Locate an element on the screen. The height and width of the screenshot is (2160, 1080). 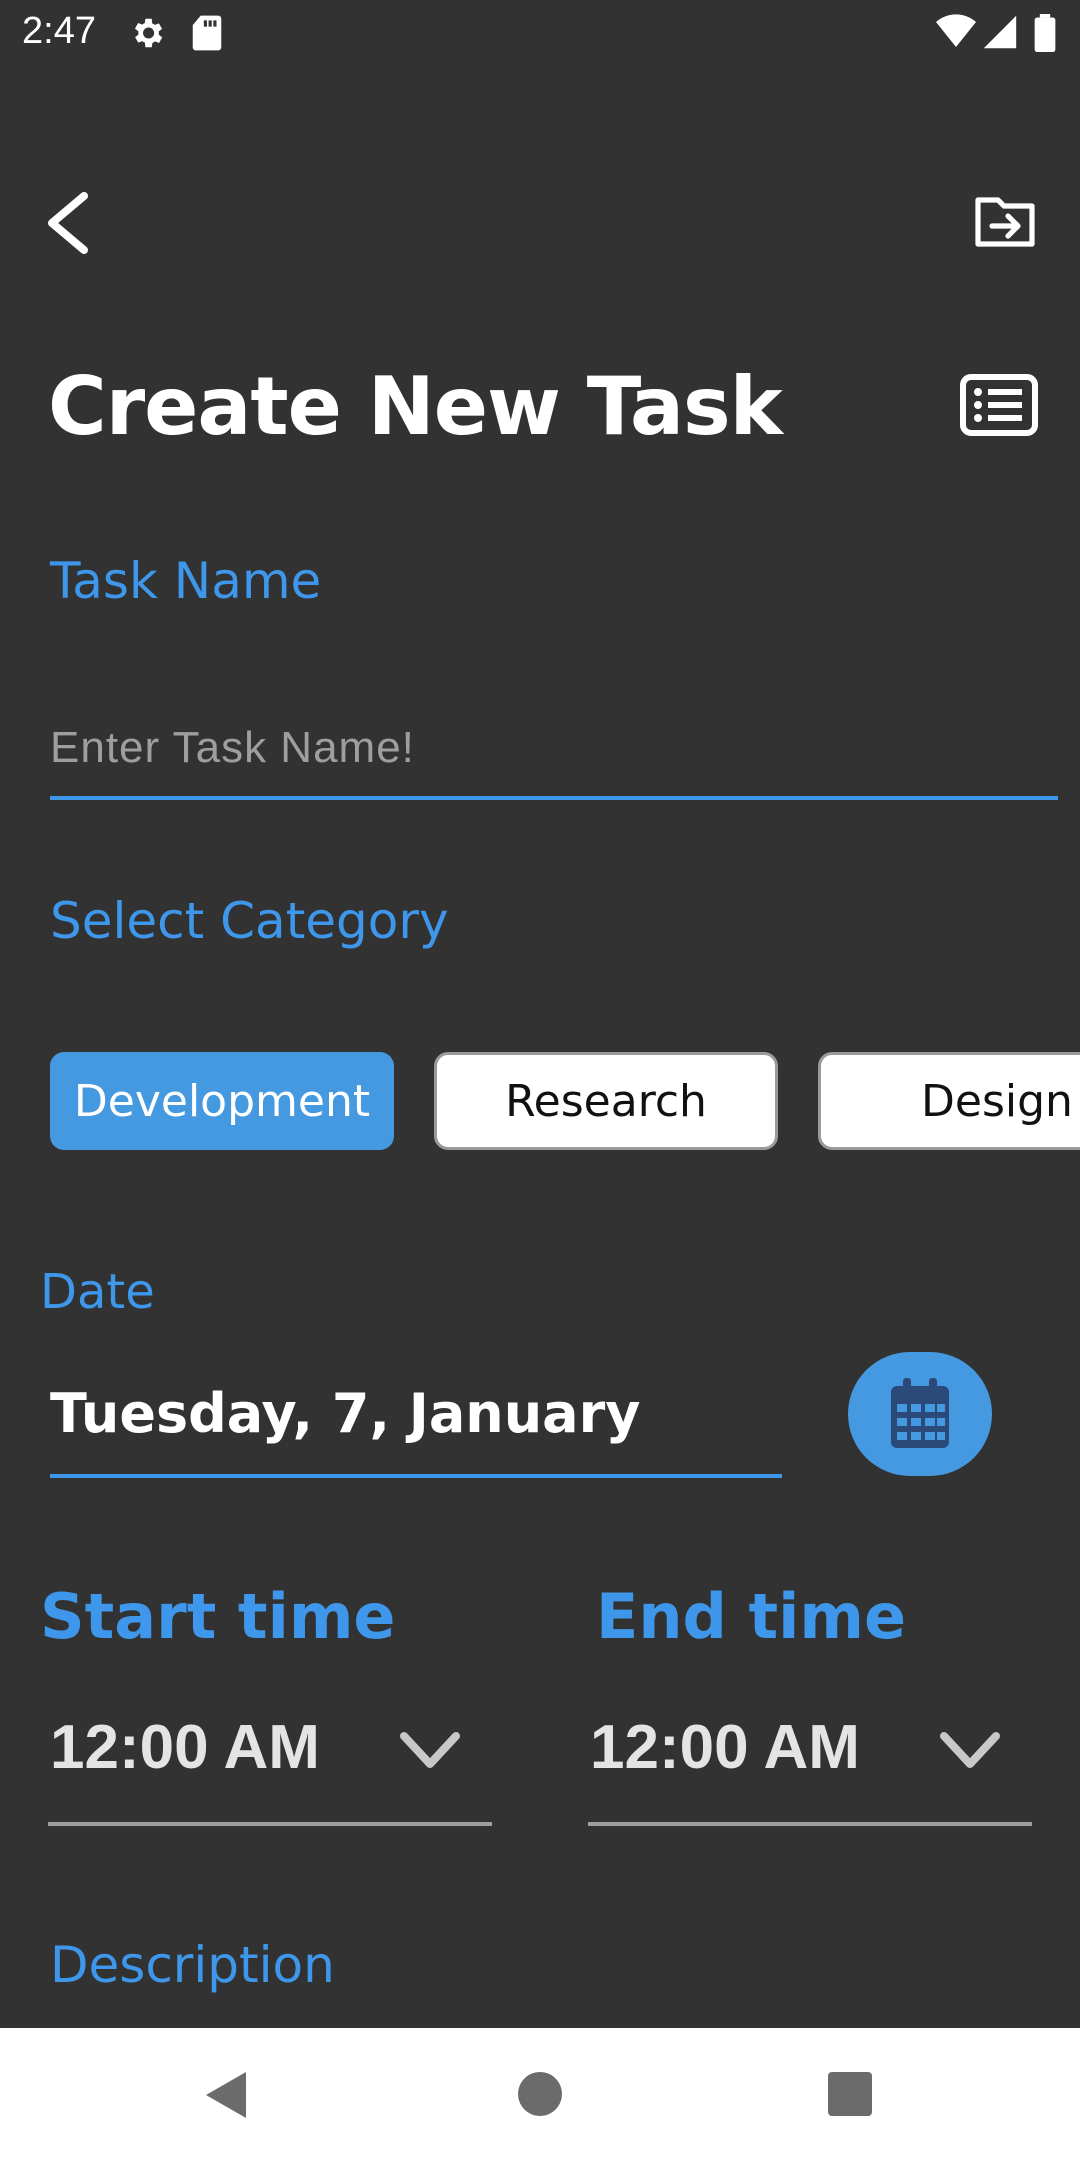
description-label: Description is located at coordinates (192, 1965).